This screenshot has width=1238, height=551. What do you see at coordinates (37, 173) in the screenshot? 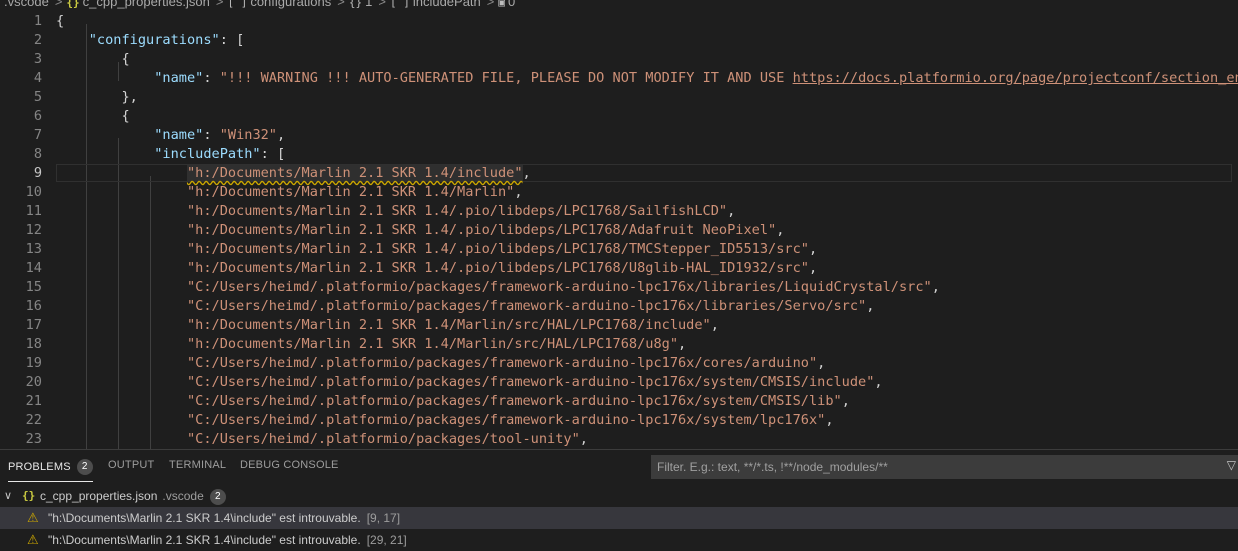
I see `line-number: 9` at bounding box center [37, 173].